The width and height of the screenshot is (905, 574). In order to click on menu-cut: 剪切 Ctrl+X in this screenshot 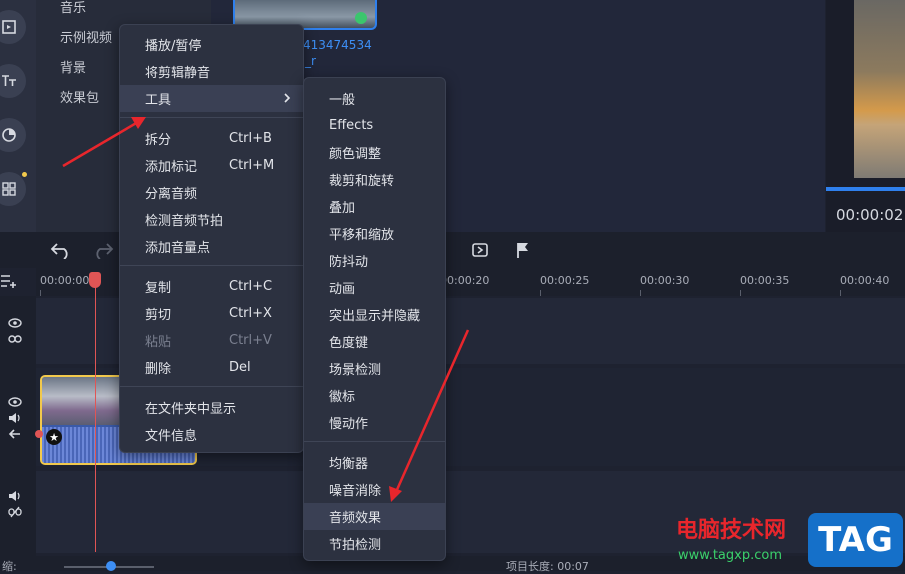, I will do `click(211, 313)`.